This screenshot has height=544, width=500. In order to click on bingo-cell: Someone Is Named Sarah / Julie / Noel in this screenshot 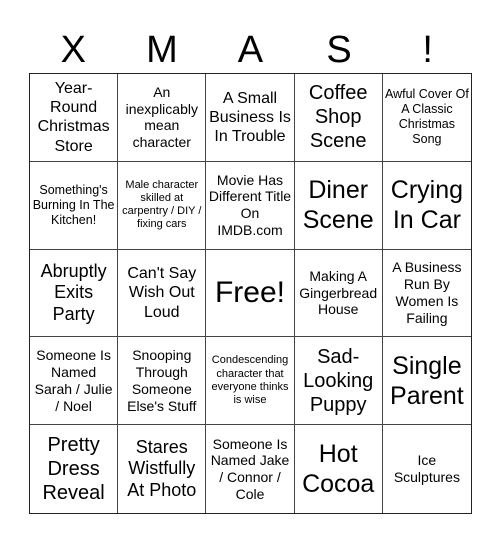, I will do `click(74, 381)`.